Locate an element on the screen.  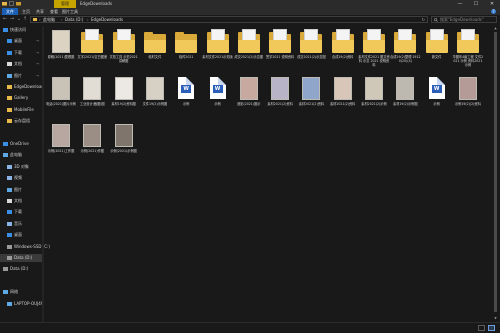
new-folder-icon is located at coordinates (18, 3).